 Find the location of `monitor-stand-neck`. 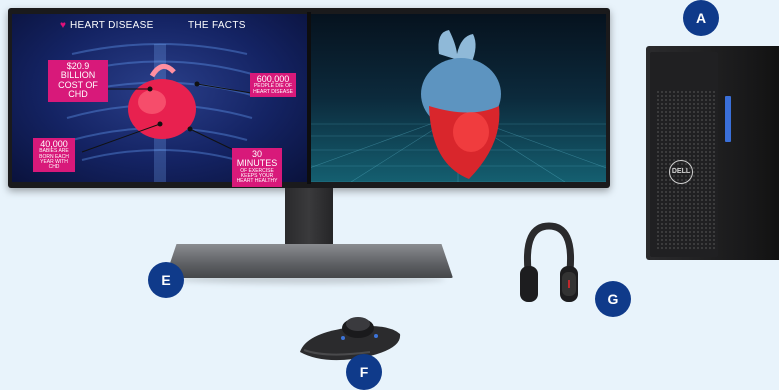

monitor-stand-neck is located at coordinates (309, 218).